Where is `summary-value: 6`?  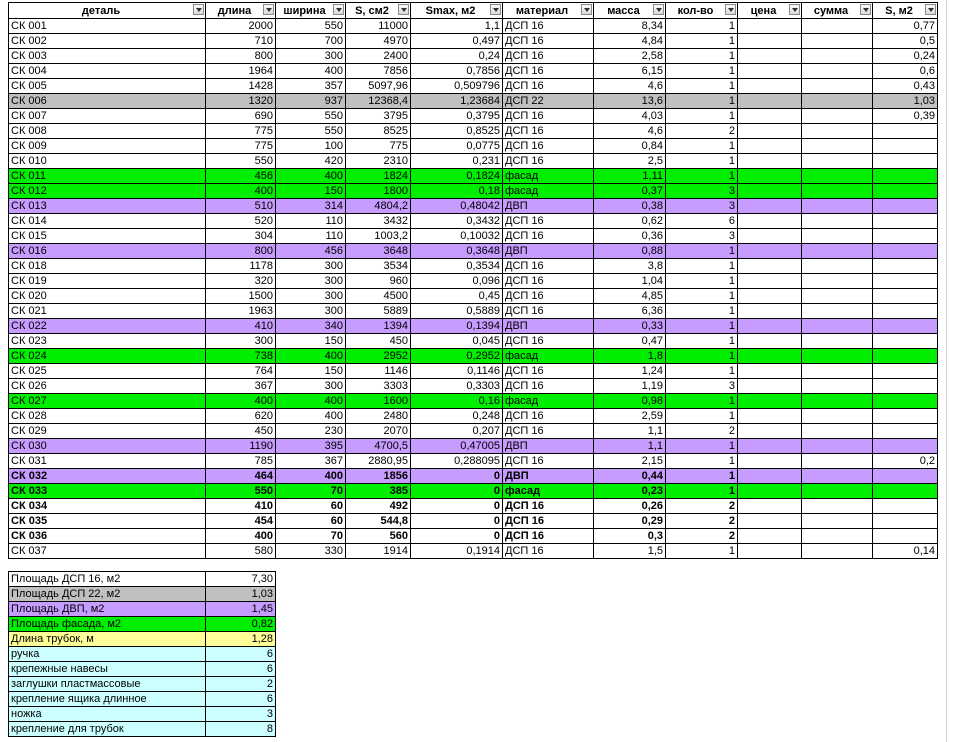
summary-value: 6 is located at coordinates (240, 654).